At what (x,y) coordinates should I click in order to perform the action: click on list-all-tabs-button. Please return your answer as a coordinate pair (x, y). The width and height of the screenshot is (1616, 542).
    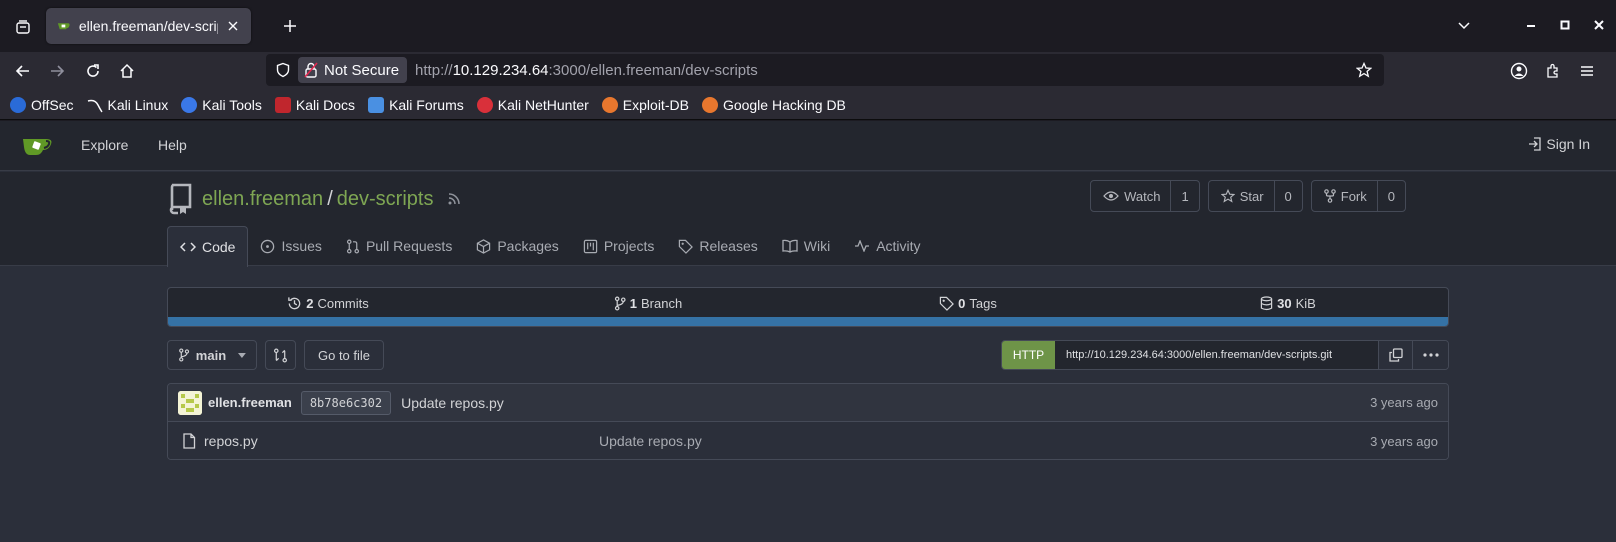
    Looking at the image, I should click on (1464, 26).